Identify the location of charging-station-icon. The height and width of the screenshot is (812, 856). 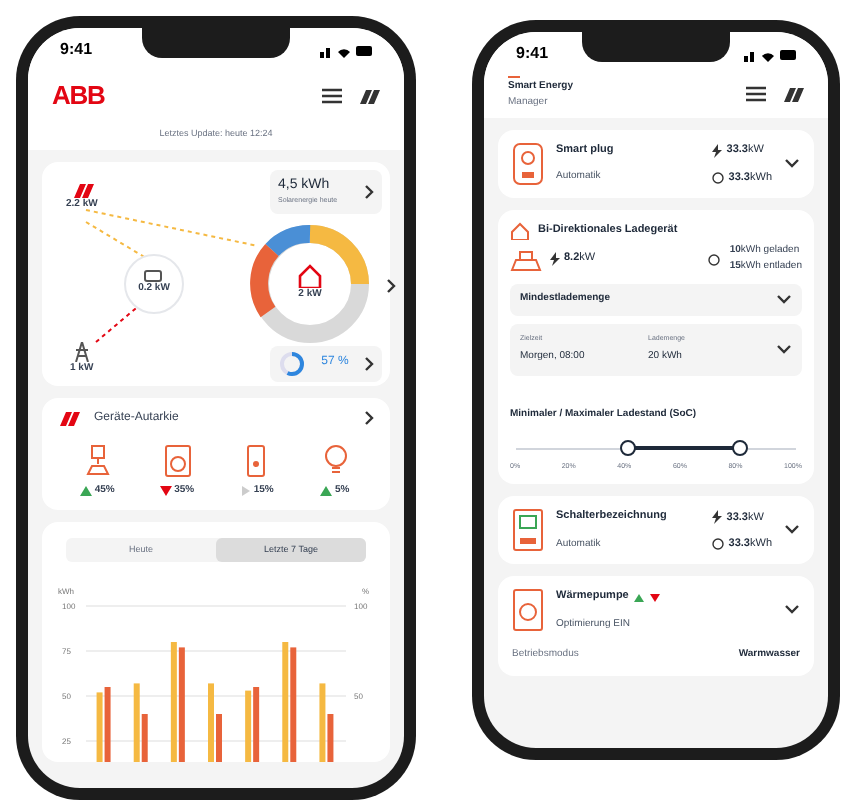
(97, 460).